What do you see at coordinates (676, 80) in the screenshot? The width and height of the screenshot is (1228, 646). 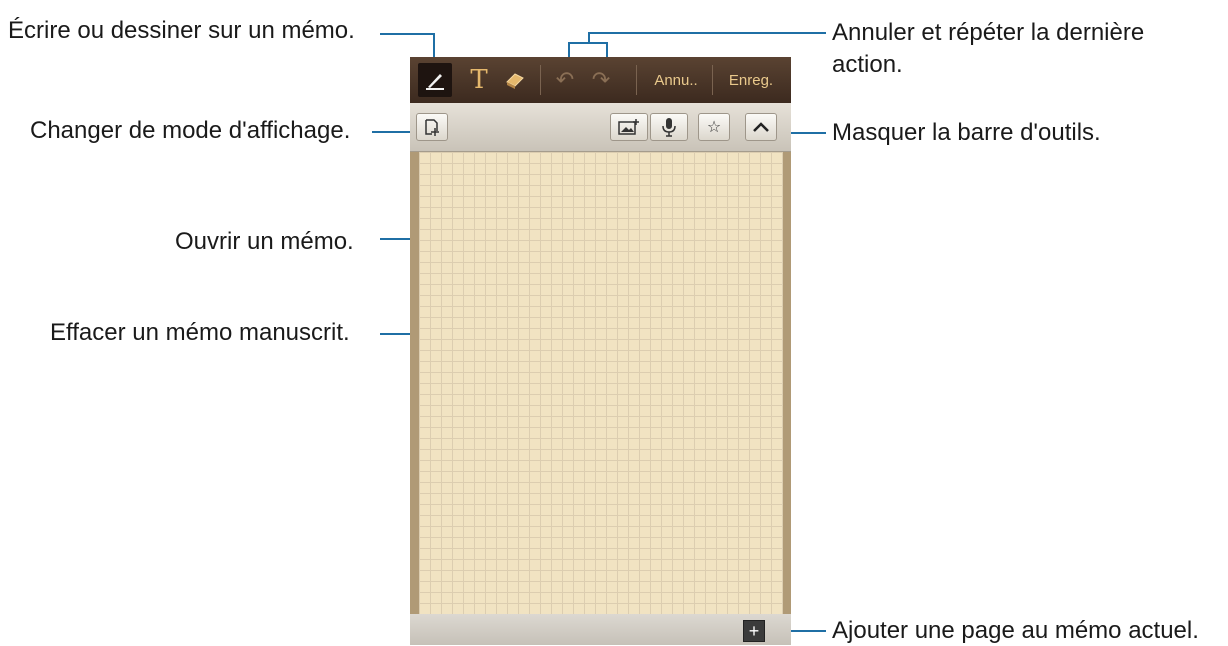 I see `cancel-button: Annu..` at bounding box center [676, 80].